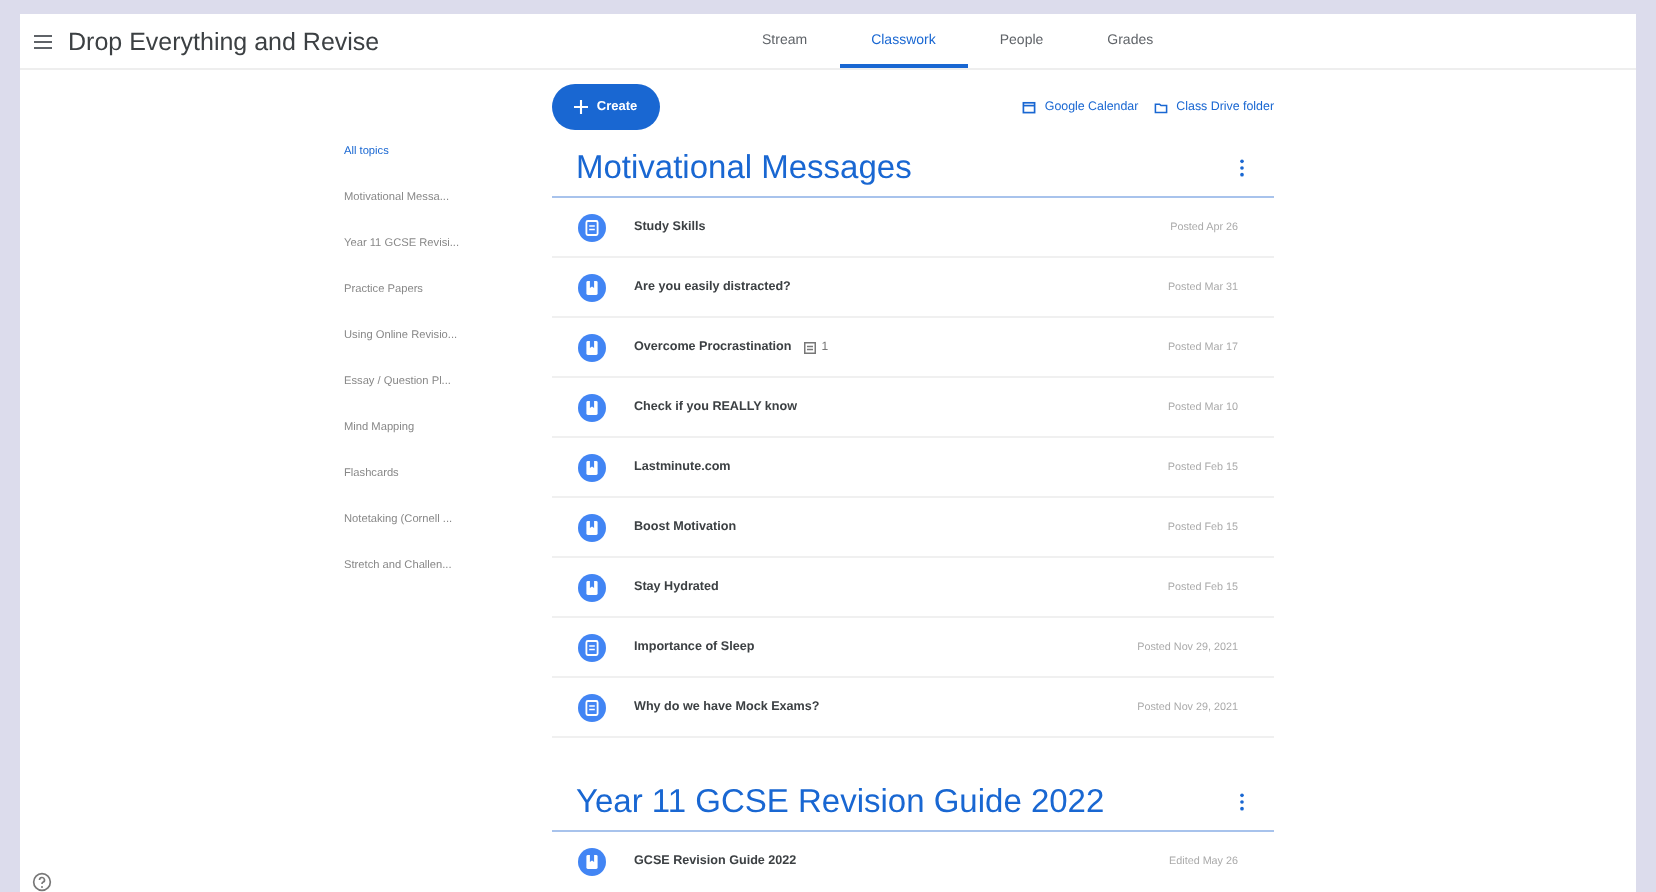 Image resolution: width=1656 pixels, height=892 pixels. What do you see at coordinates (840, 802) in the screenshot?
I see `topic-heading: Year 11 GCSE Revision Guide 2022` at bounding box center [840, 802].